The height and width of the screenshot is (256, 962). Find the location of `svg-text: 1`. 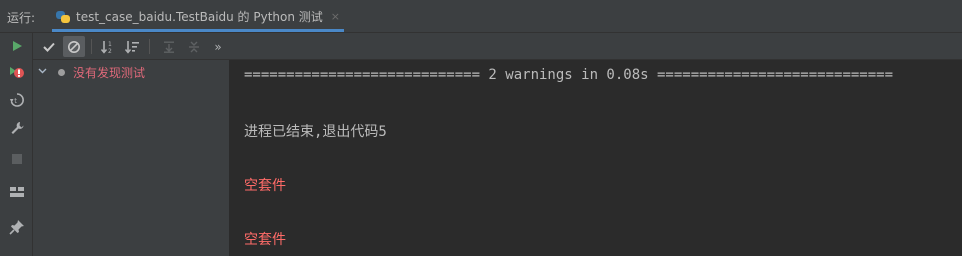

svg-text: 1 is located at coordinates (110, 44).